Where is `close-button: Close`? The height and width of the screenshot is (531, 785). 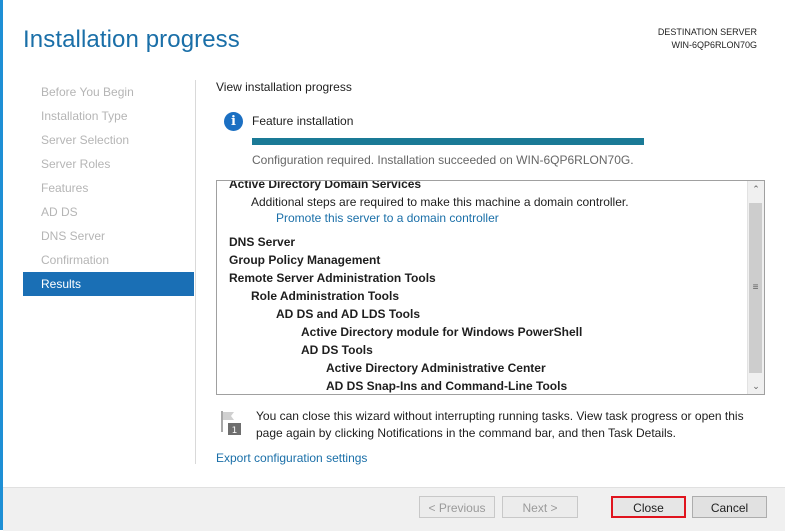 close-button: Close is located at coordinates (648, 507).